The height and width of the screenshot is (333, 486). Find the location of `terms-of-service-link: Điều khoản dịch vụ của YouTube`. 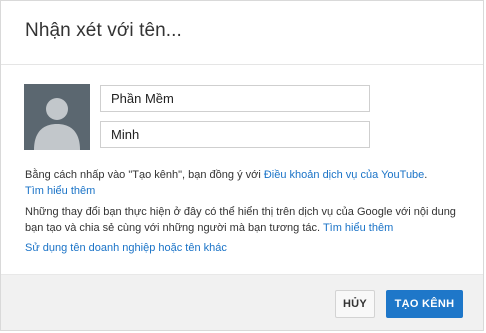

terms-of-service-link: Điều khoản dịch vụ của YouTube is located at coordinates (344, 175).